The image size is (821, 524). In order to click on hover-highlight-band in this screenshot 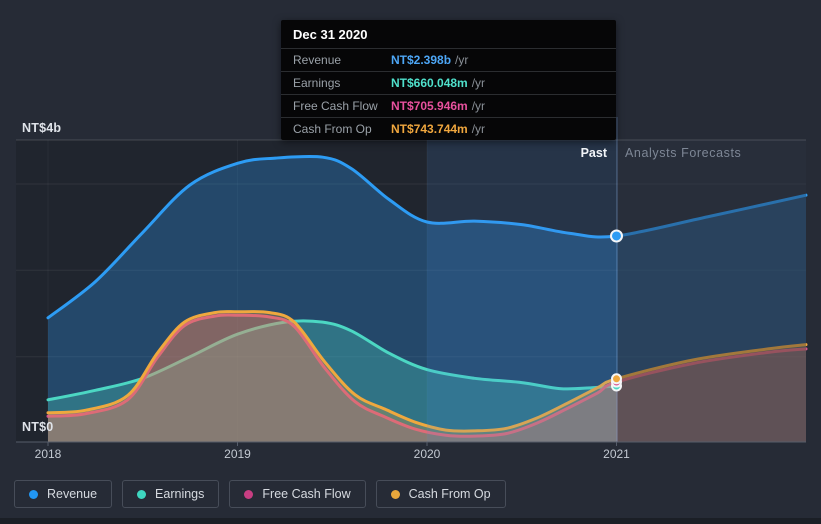, I will do `click(522, 291)`.